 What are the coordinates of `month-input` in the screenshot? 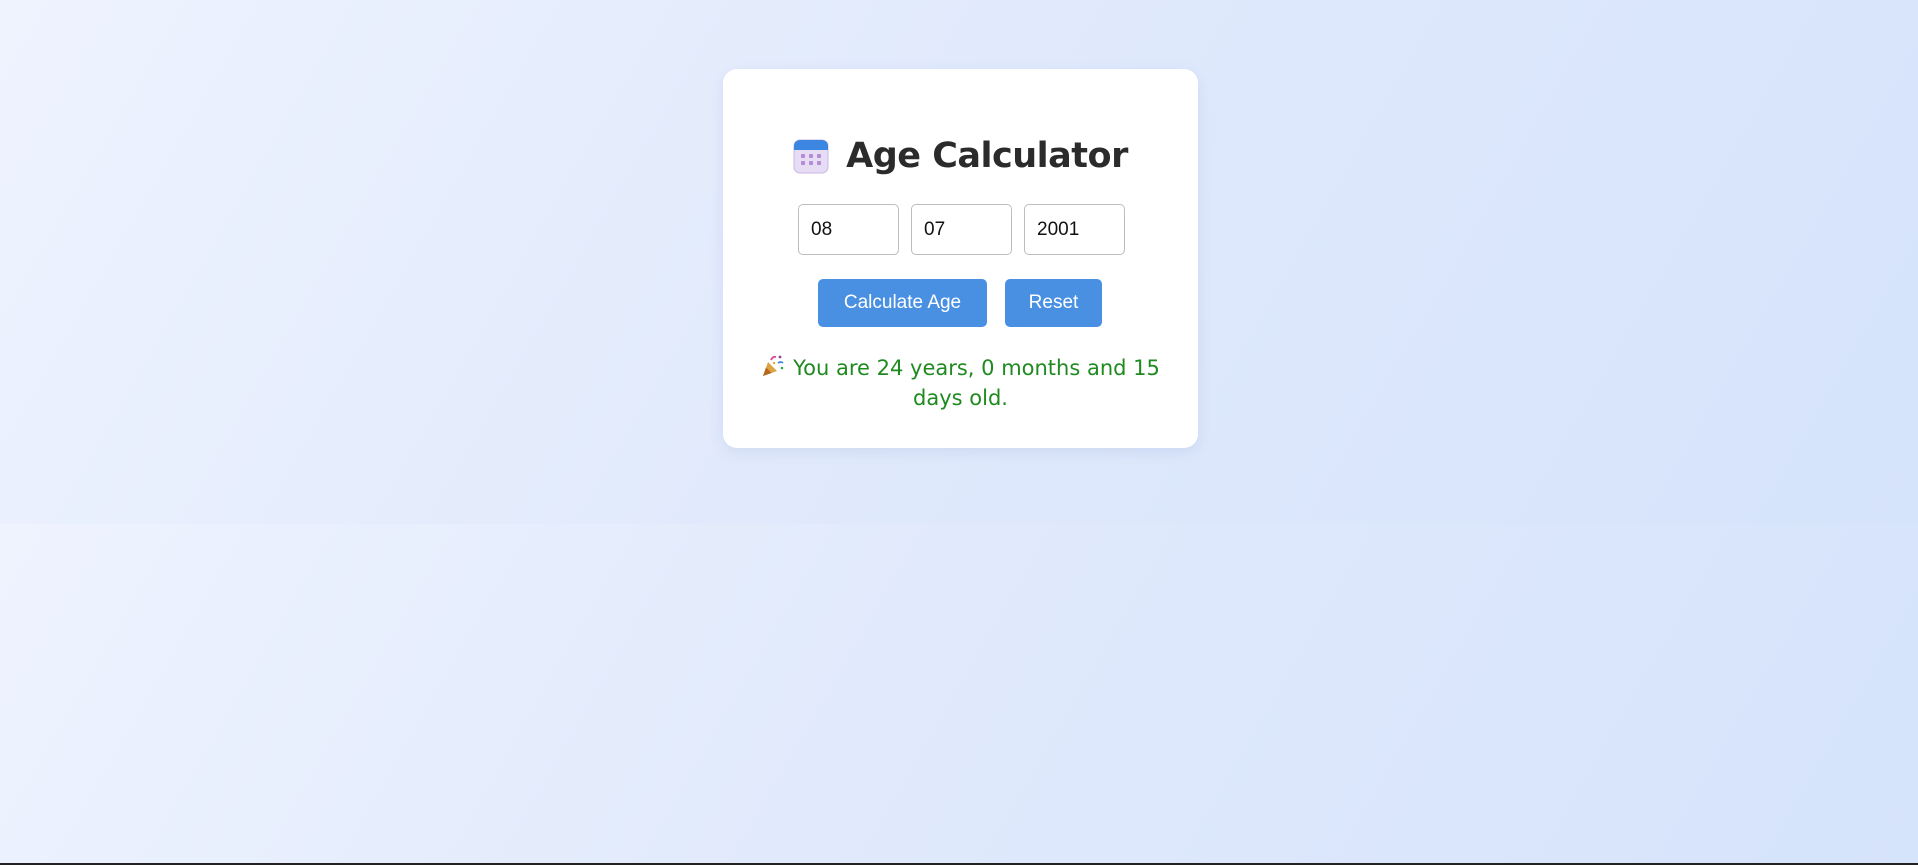 It's located at (961, 229).